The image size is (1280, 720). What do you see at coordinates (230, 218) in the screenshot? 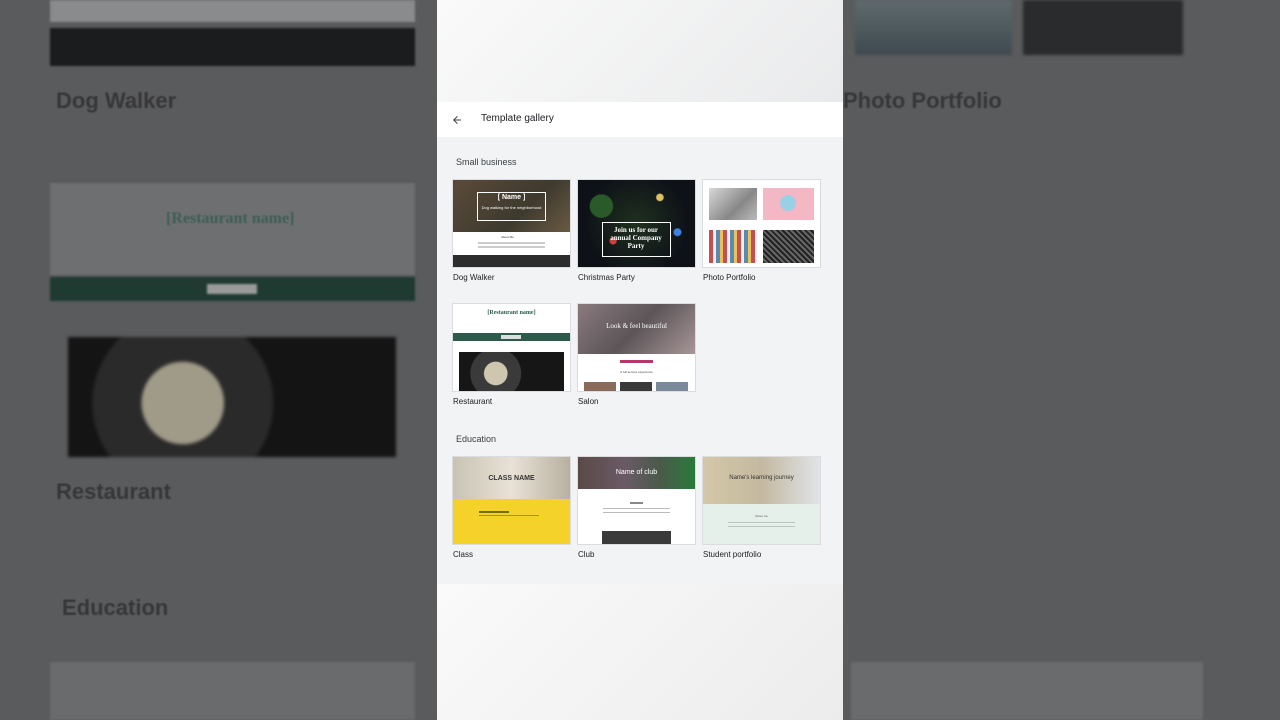
I see `bg-restaurant-name: [Restaurant name]` at bounding box center [230, 218].